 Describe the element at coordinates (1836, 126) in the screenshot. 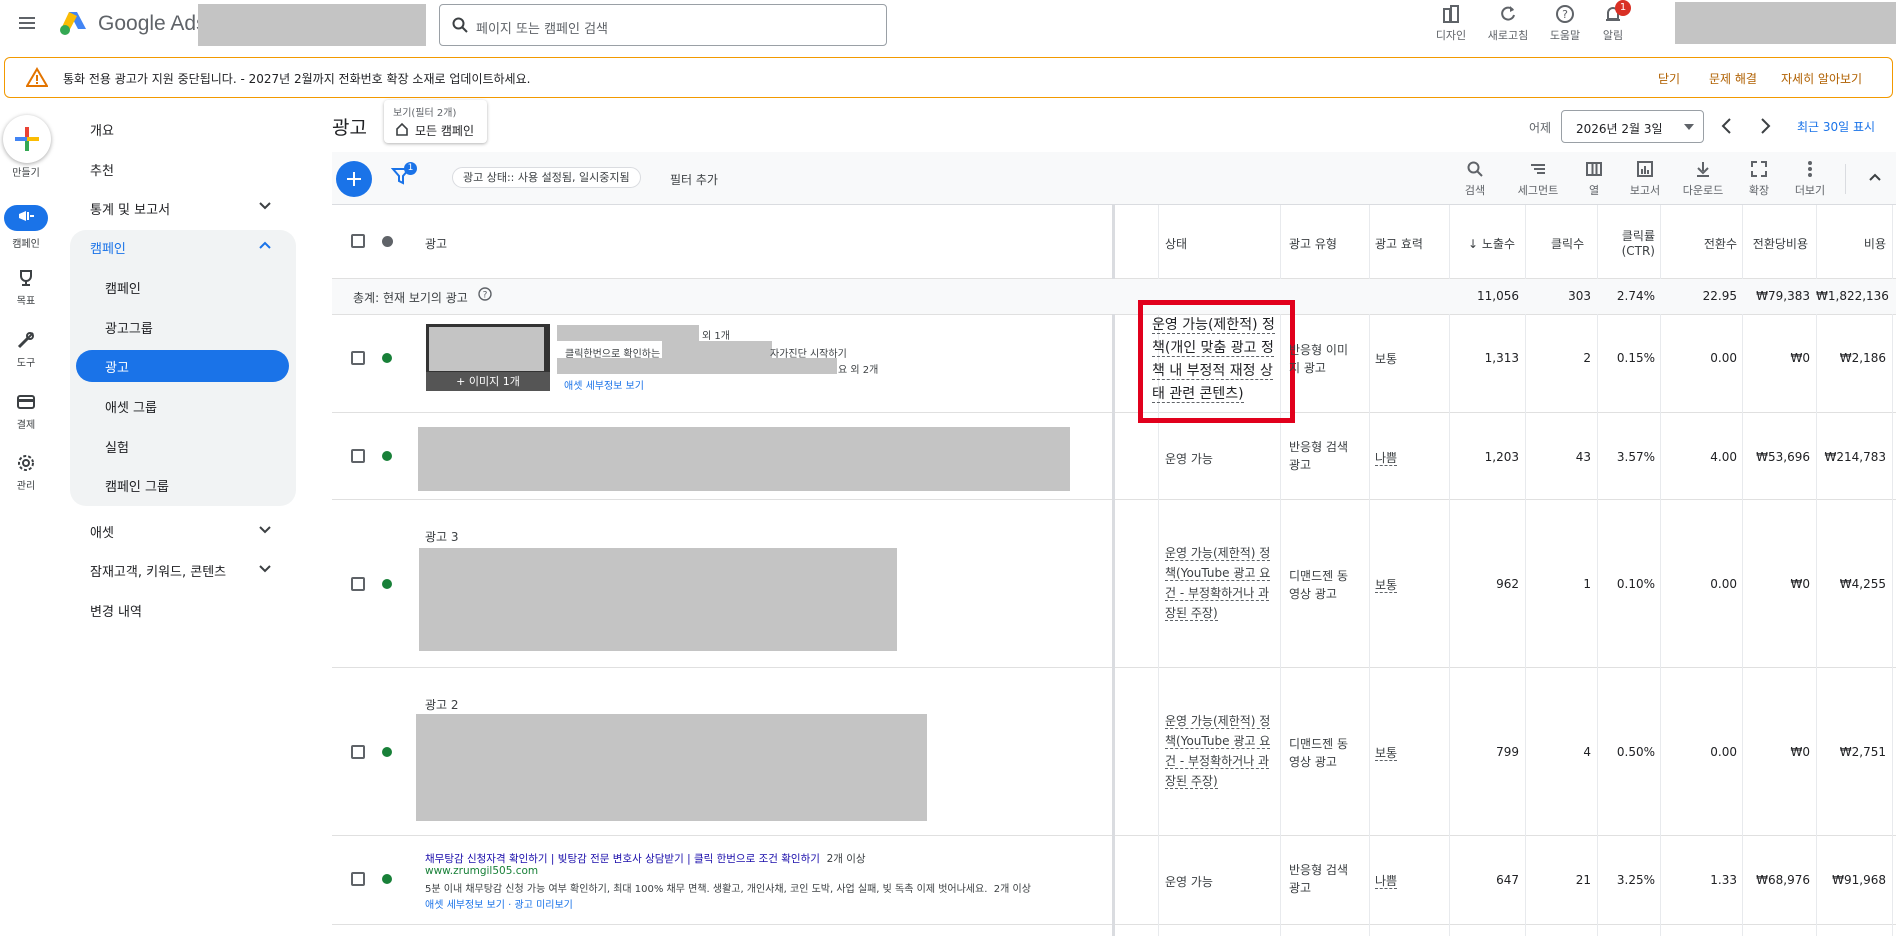

I see `last-30-days-link: 최근 30일 표시` at that location.